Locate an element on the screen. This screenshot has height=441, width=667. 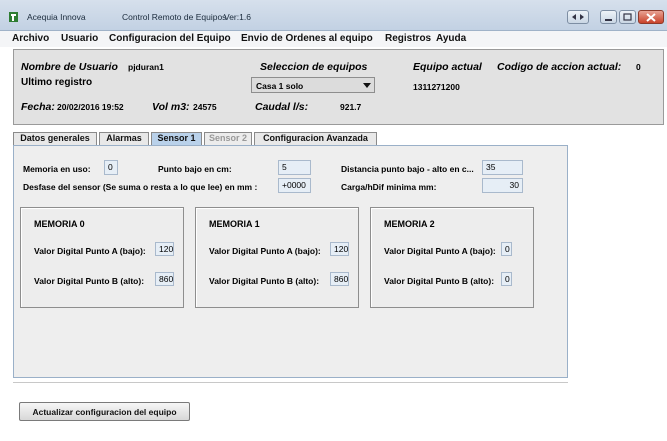
distancia-field: 35 is located at coordinates (502, 167).